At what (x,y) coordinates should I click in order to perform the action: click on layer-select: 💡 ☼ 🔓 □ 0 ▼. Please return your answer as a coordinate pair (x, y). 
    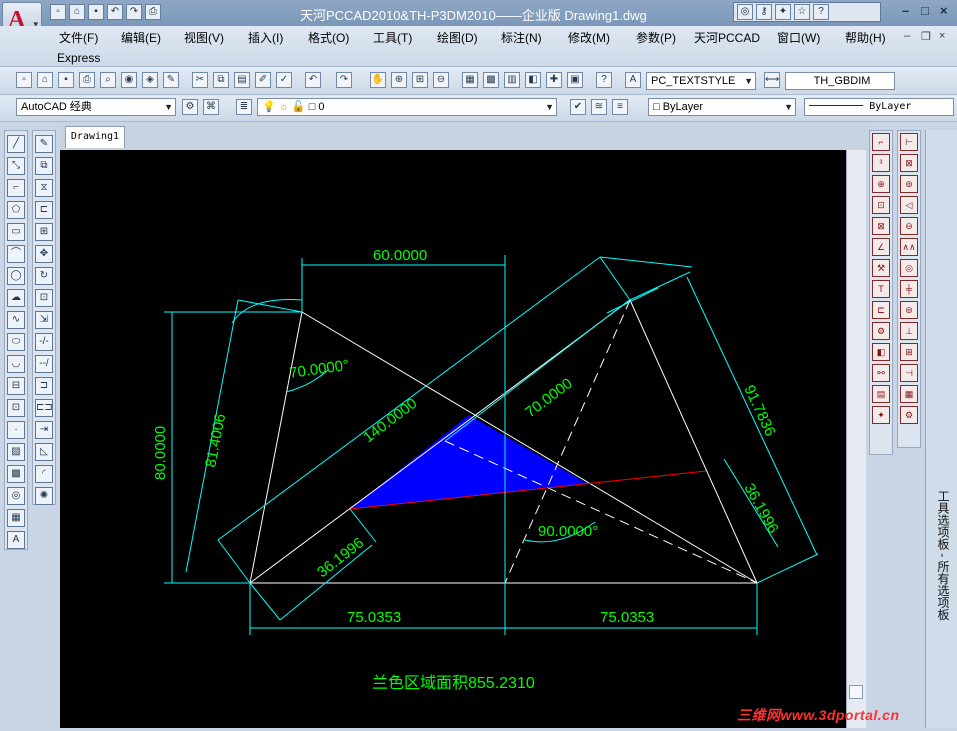
    Looking at the image, I should click on (407, 107).